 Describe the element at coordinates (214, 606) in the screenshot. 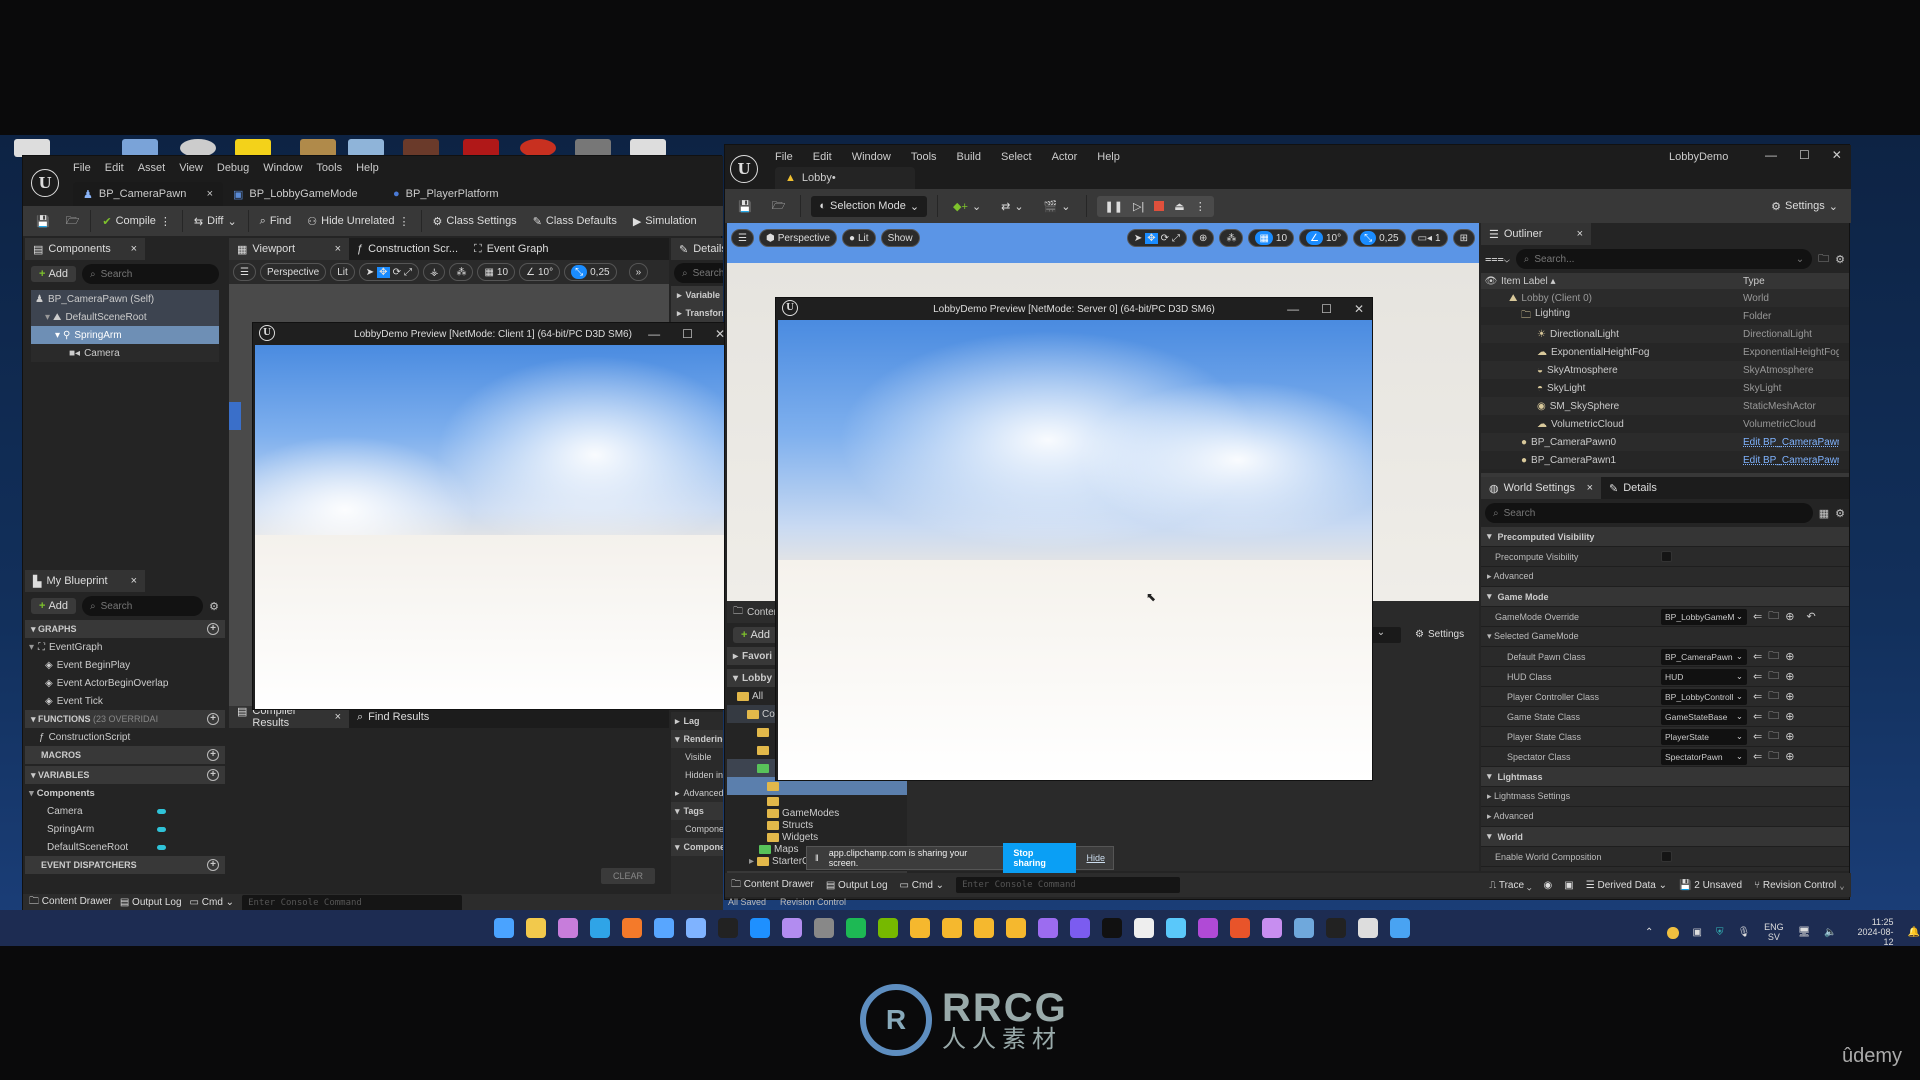

I see `settings-gear-icon: ⚙` at that location.